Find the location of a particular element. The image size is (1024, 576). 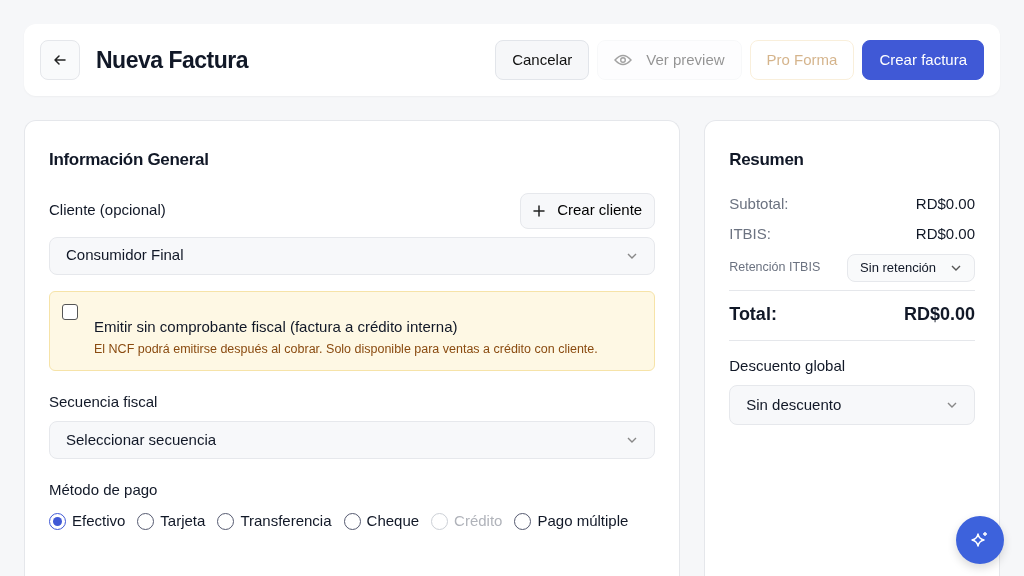

field-label: Método de pago is located at coordinates (104, 490).